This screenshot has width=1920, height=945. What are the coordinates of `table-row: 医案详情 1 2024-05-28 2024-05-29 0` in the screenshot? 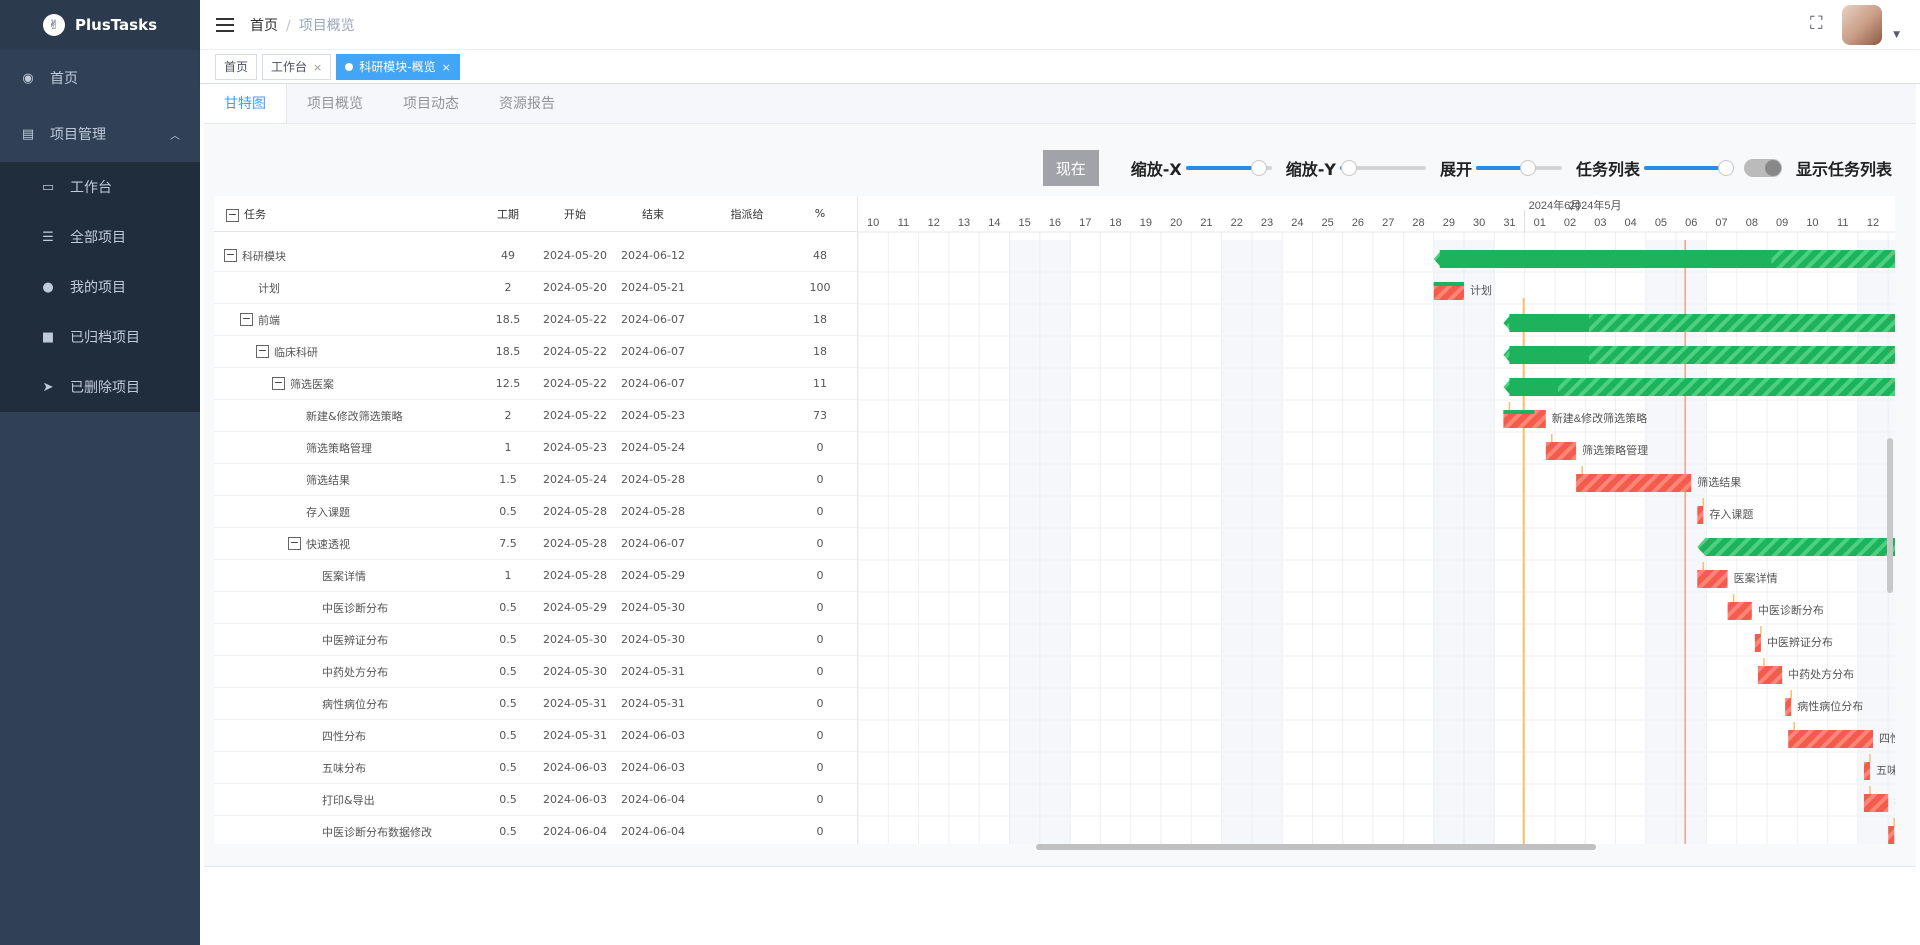 It's located at (535, 576).